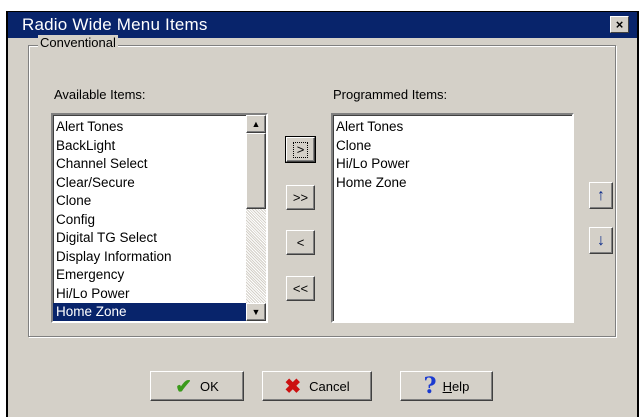  Describe the element at coordinates (149, 201) in the screenshot. I see `available-list-item: Clone` at that location.